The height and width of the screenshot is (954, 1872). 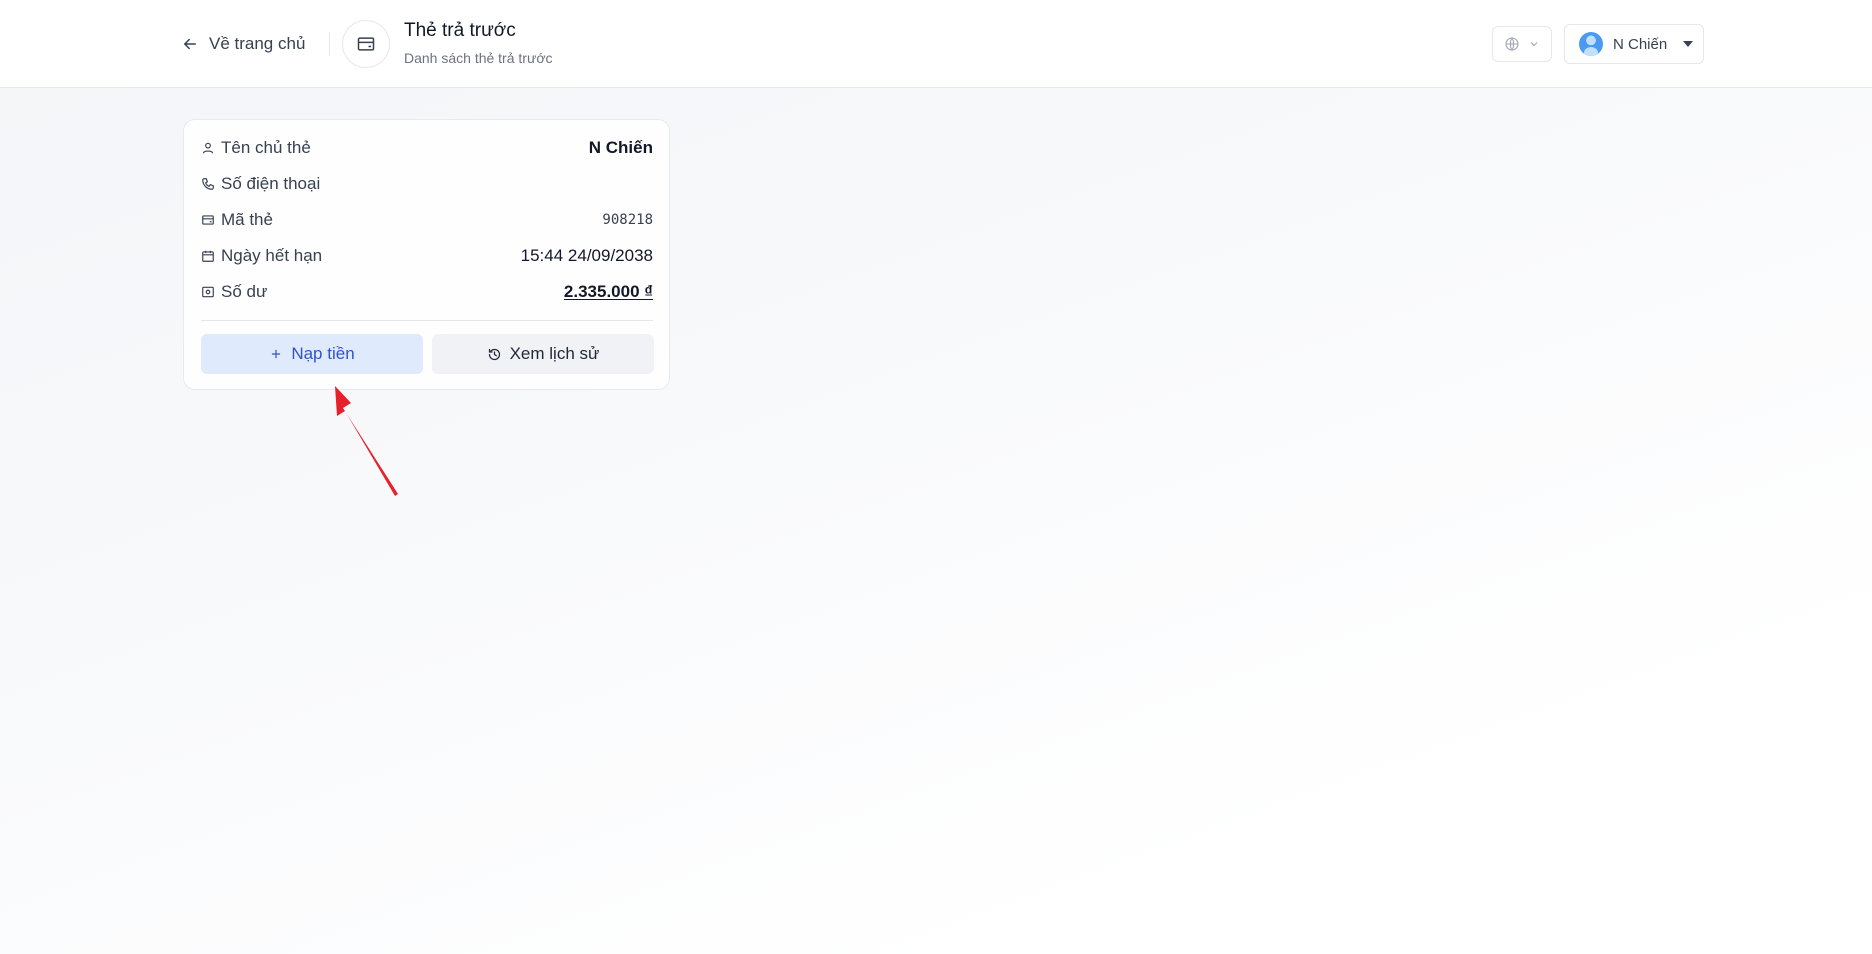 I want to click on back-label: Về trang chủ, so click(x=257, y=43).